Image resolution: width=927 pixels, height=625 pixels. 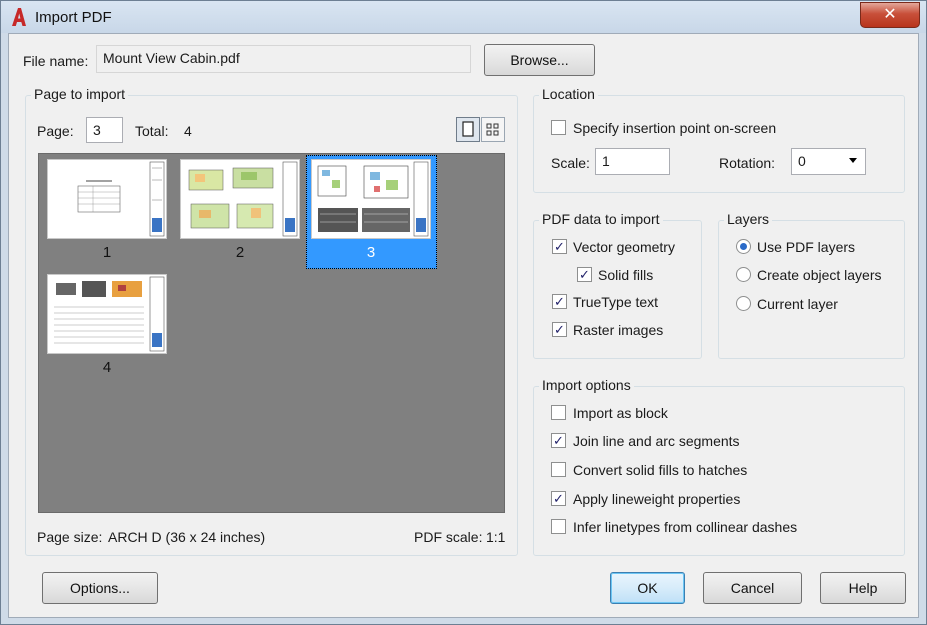 I want to click on dialog-title: Import PDF, so click(x=73, y=17).